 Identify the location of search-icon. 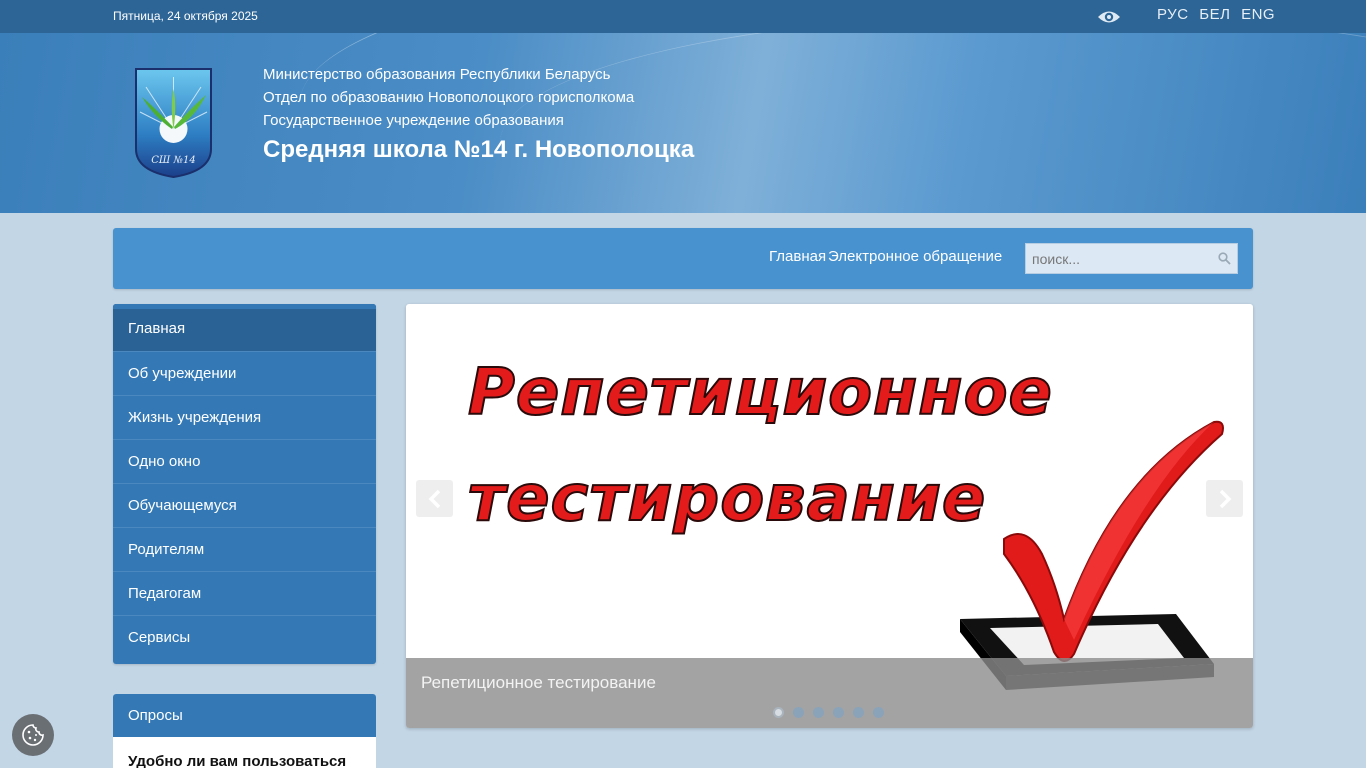
(1224, 258).